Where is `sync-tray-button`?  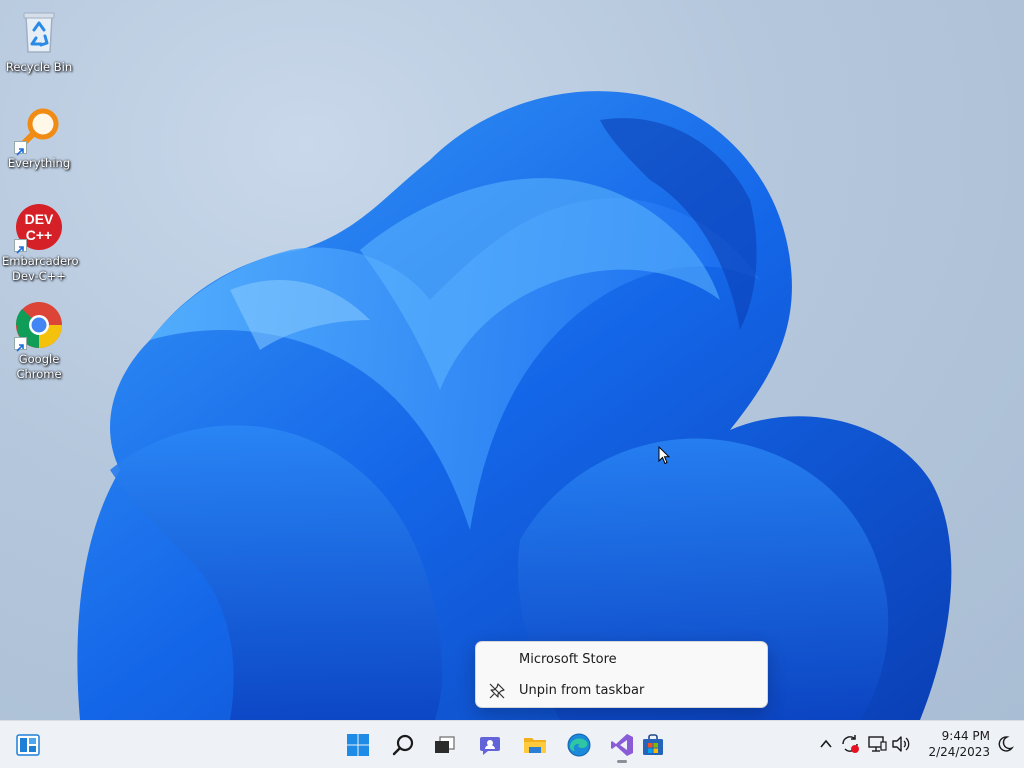
sync-tray-button is located at coordinates (850, 744).